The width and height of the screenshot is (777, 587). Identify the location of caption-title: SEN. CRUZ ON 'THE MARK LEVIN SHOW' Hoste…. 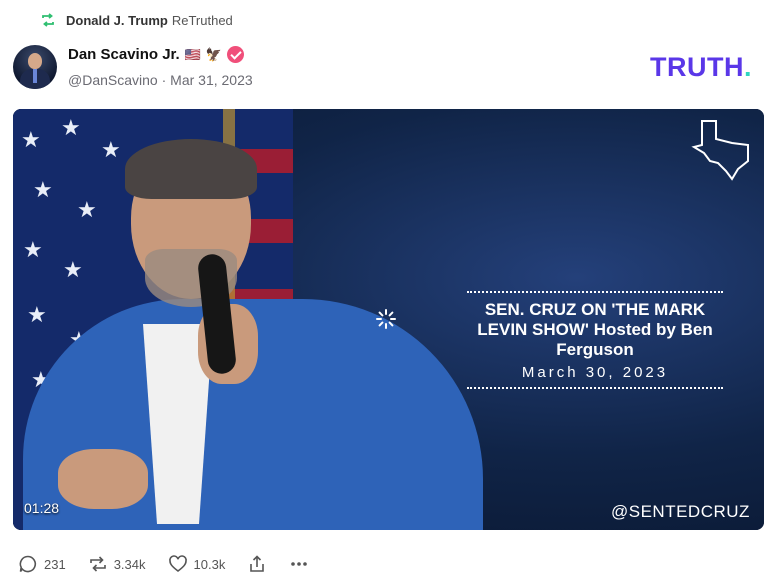
(595, 329).